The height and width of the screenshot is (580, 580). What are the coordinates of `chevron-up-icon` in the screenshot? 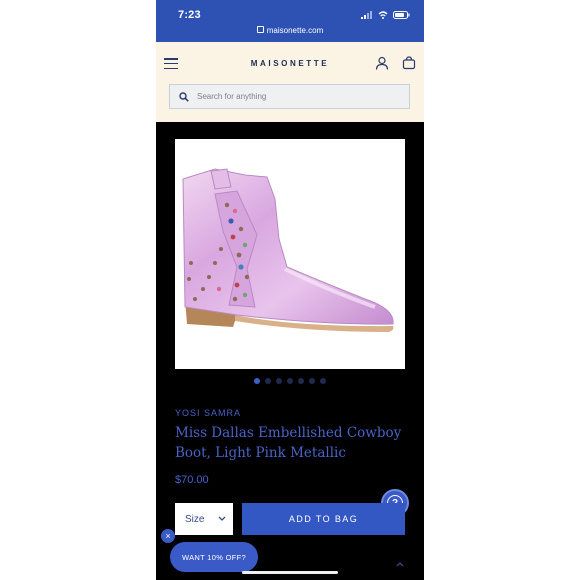 It's located at (400, 564).